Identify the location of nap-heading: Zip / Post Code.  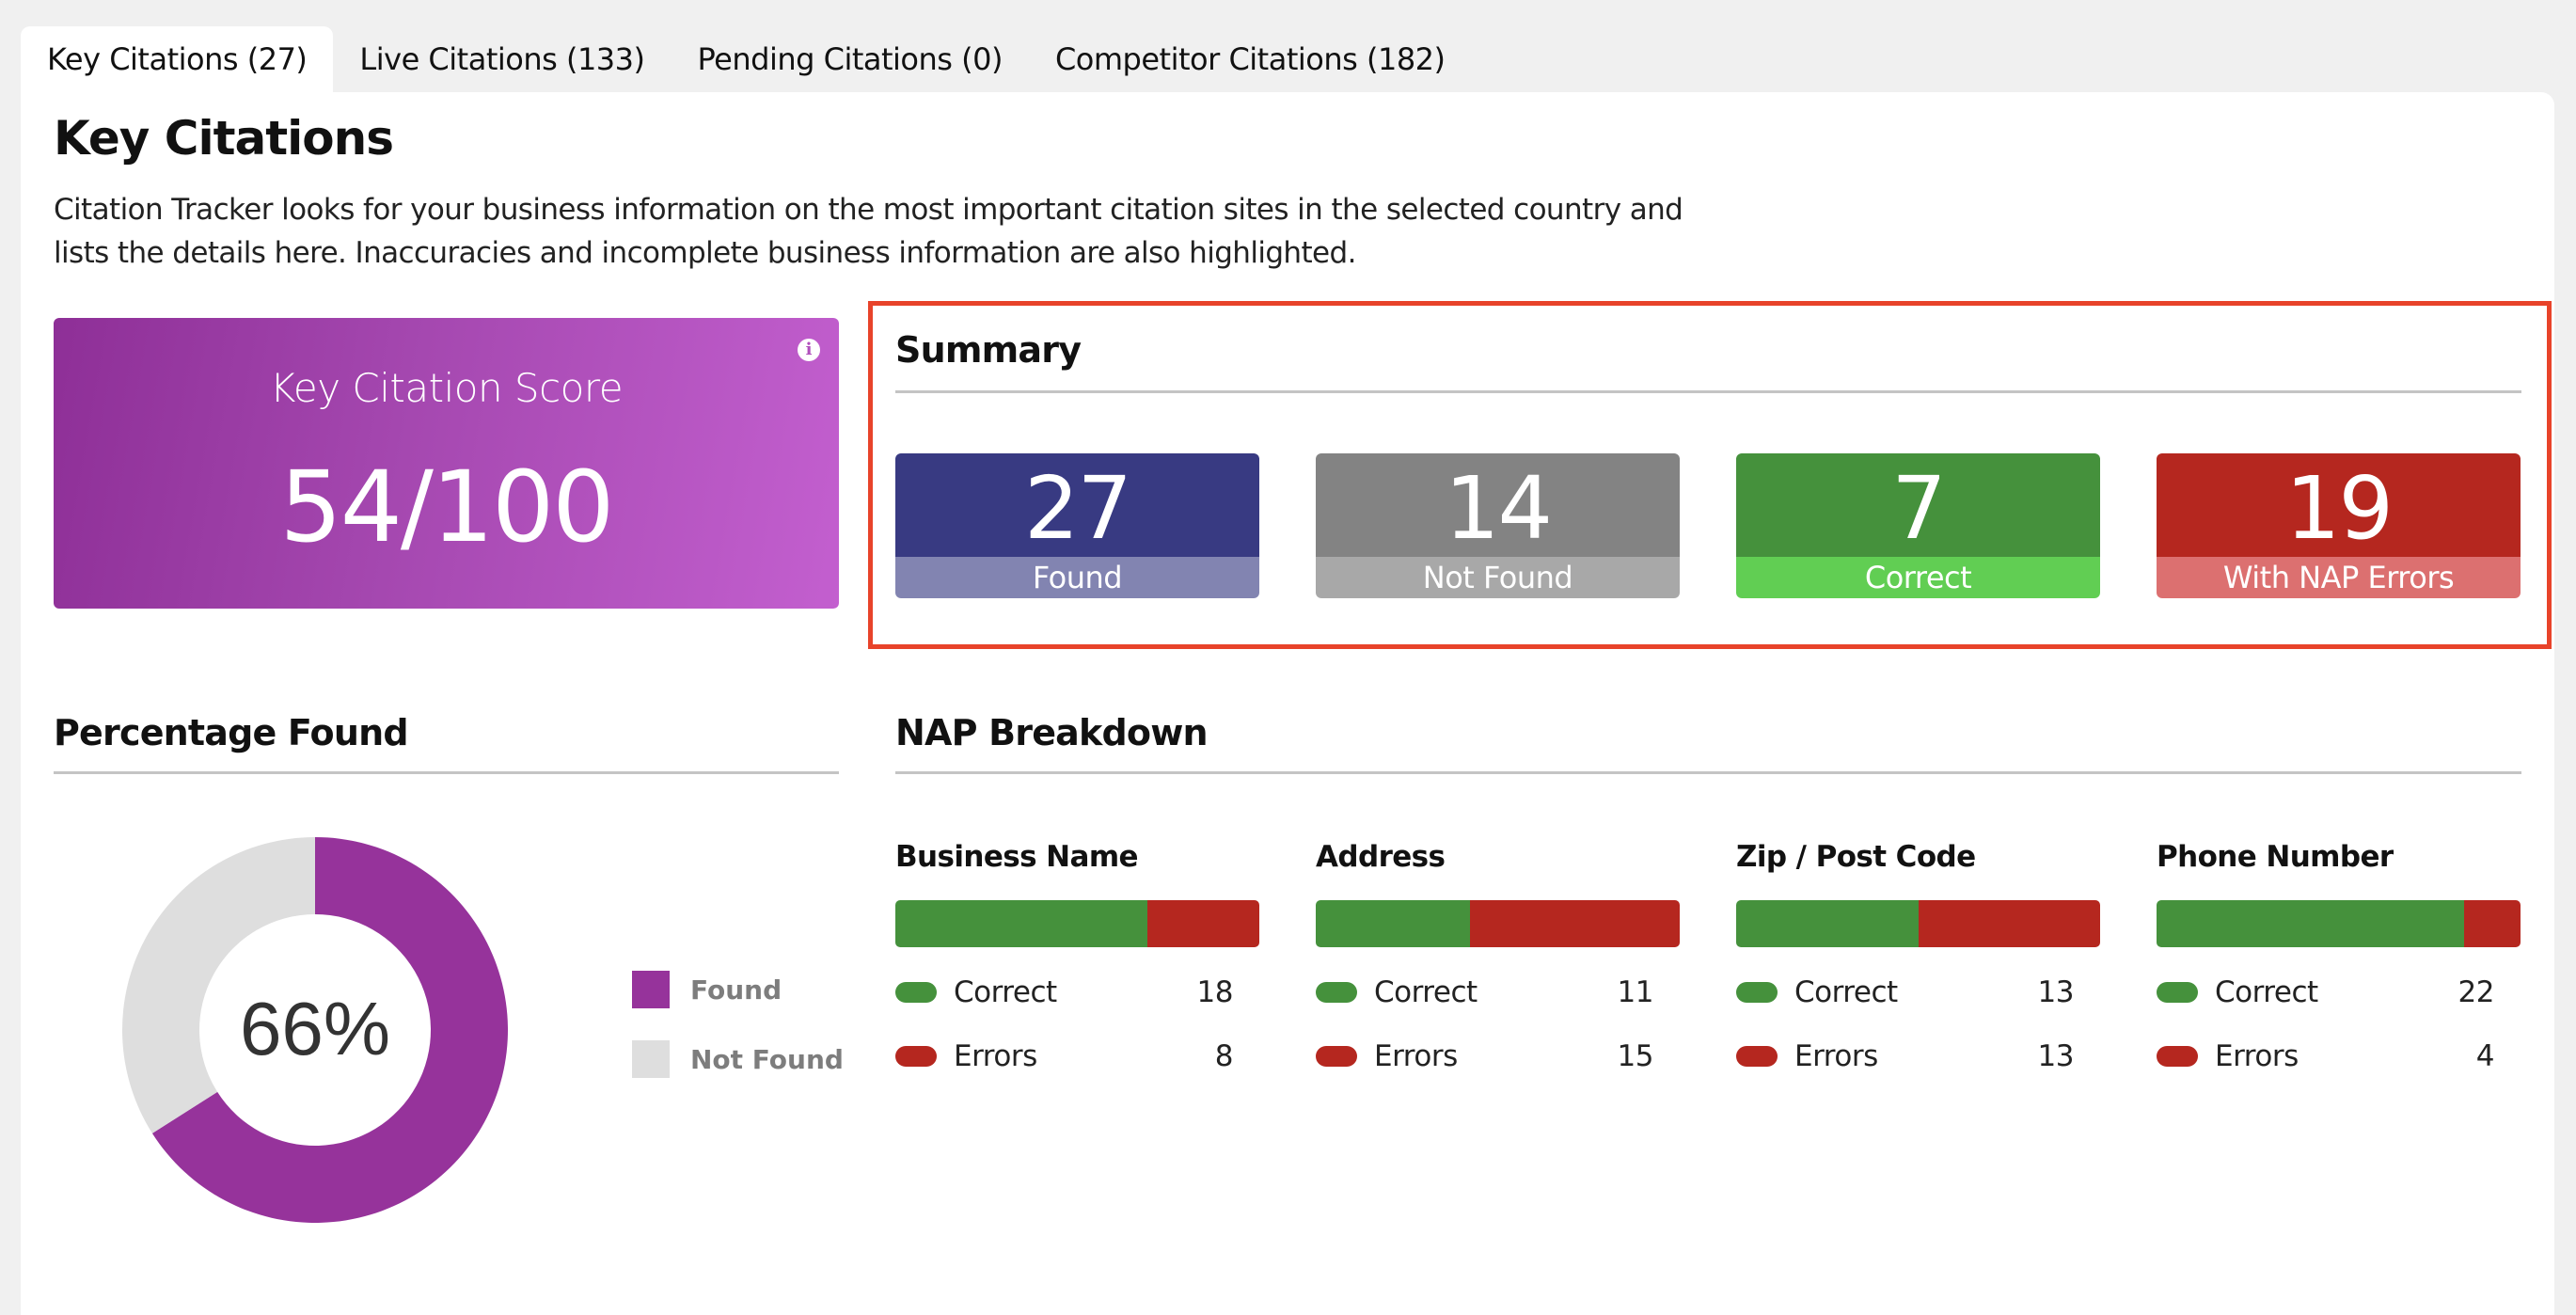
(1856, 857).